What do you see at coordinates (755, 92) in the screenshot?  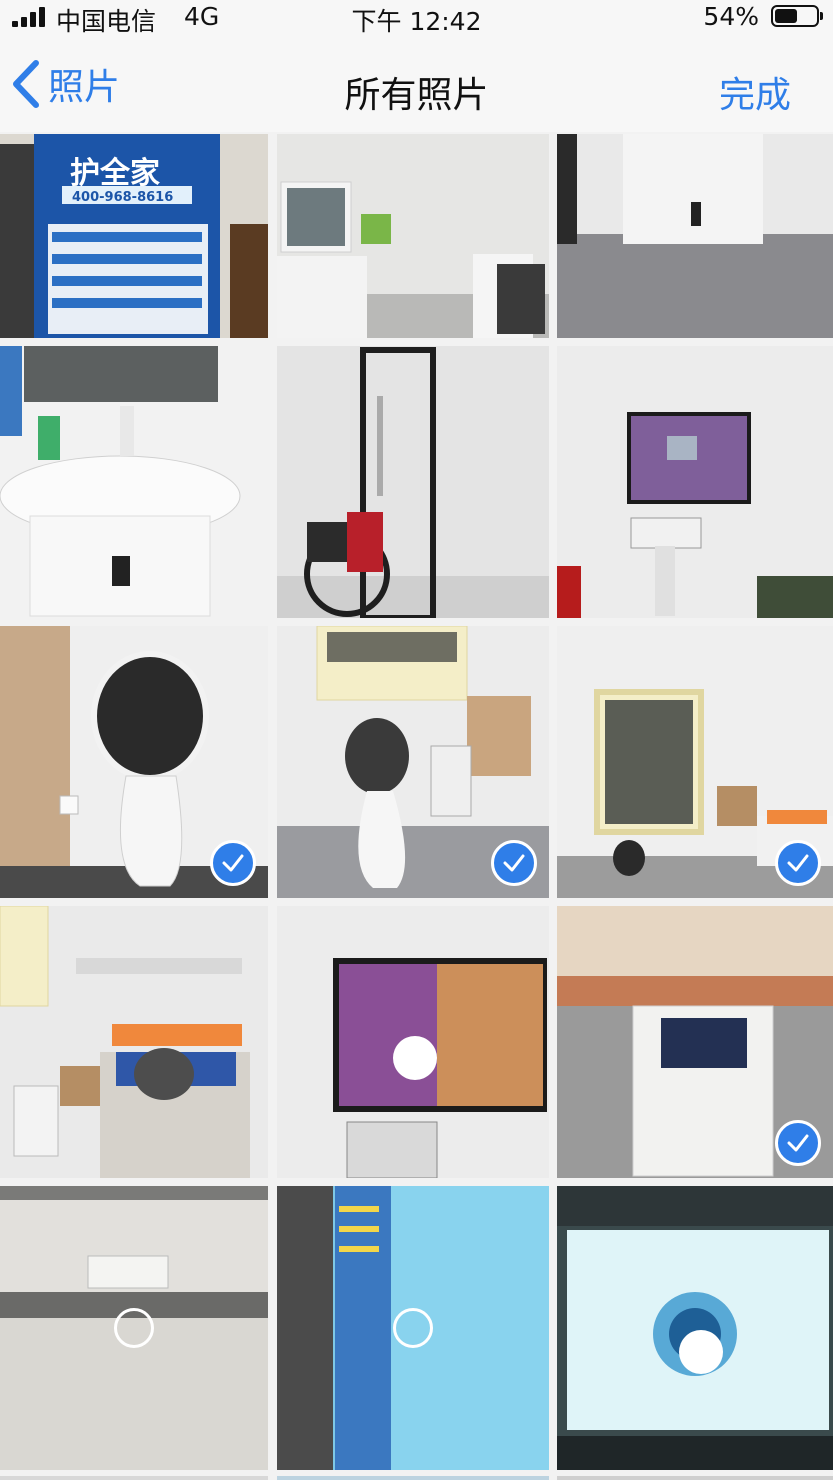 I see `done-button: 完成` at bounding box center [755, 92].